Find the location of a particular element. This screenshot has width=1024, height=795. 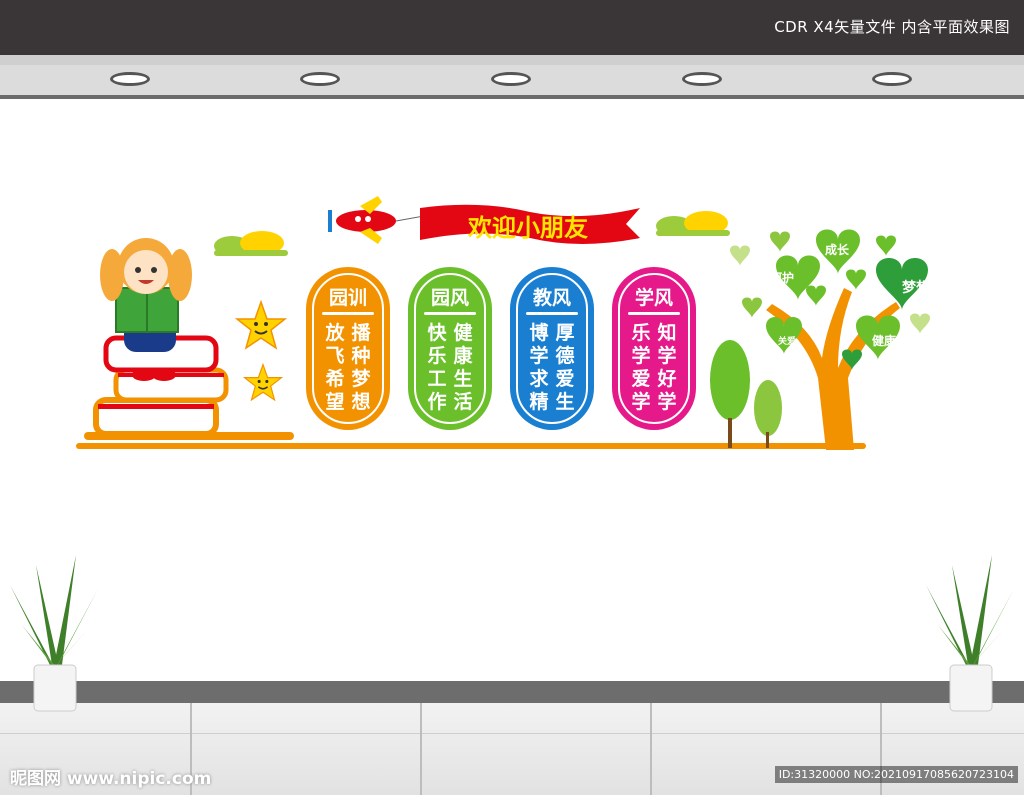

panel-text: 厚德爱生 is located at coordinates (565, 367).